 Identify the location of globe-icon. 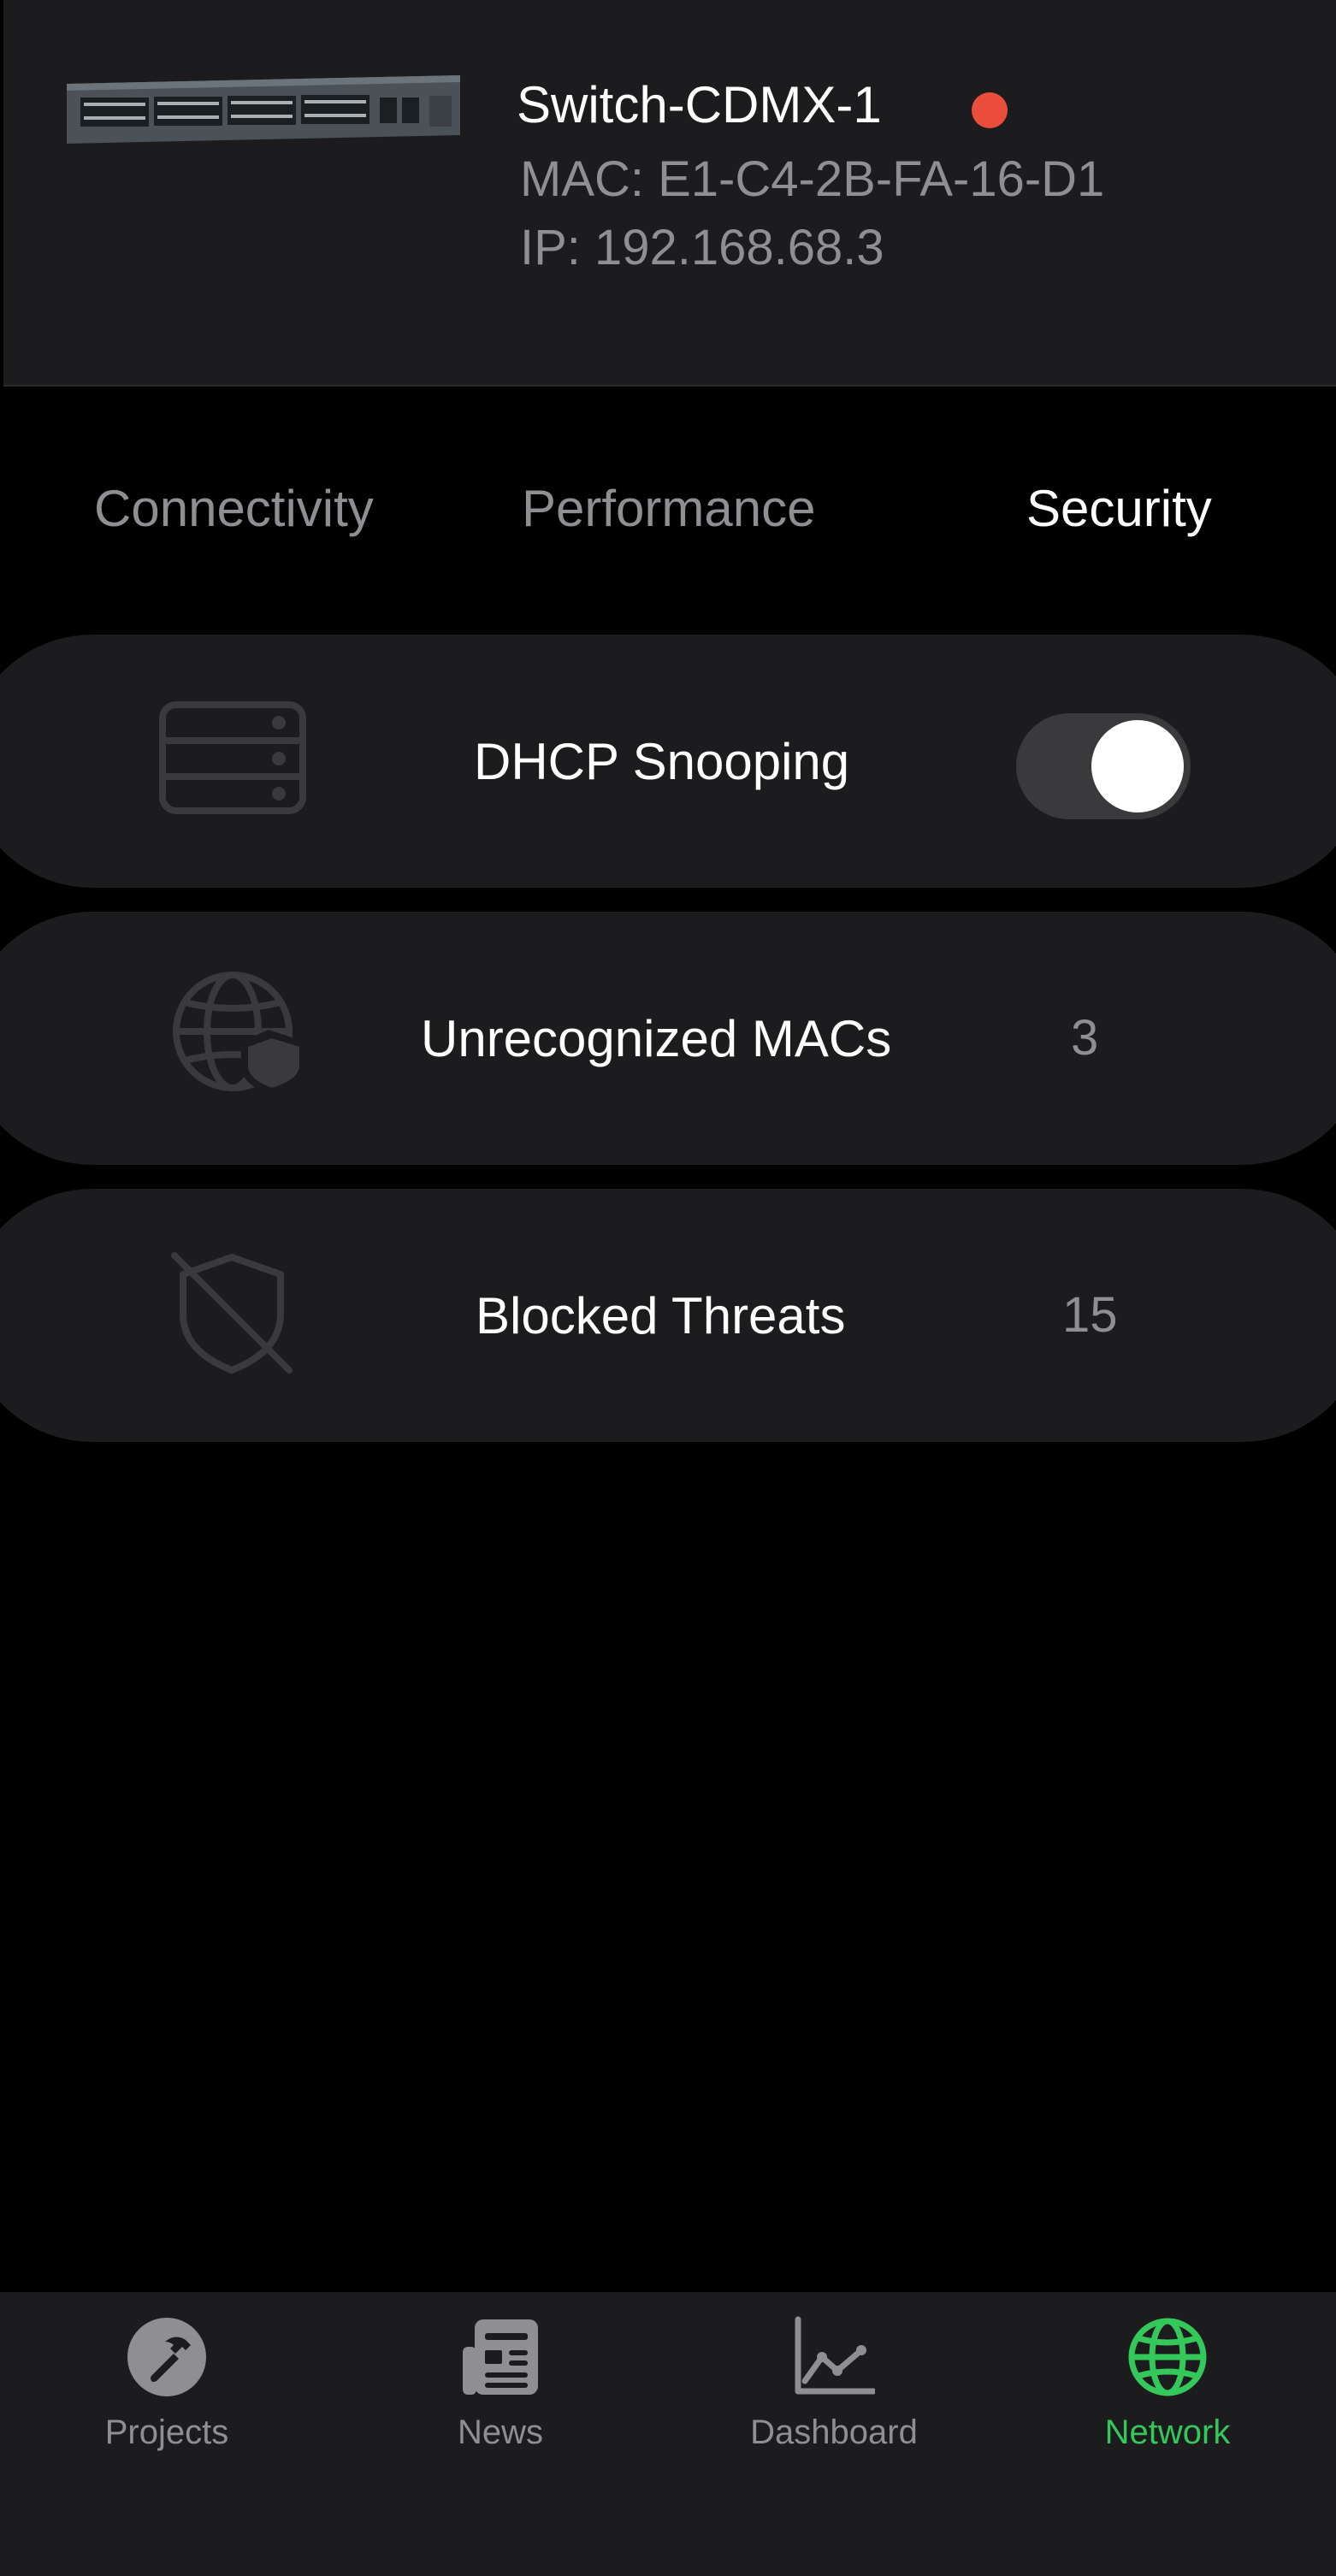
(1167, 2357).